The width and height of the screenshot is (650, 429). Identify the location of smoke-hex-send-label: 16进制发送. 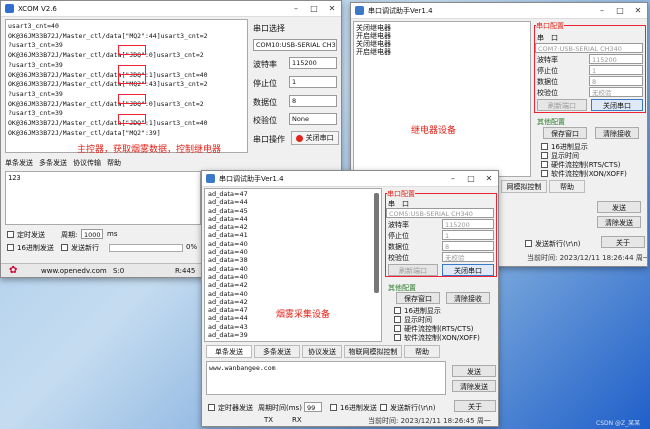
(358, 408).